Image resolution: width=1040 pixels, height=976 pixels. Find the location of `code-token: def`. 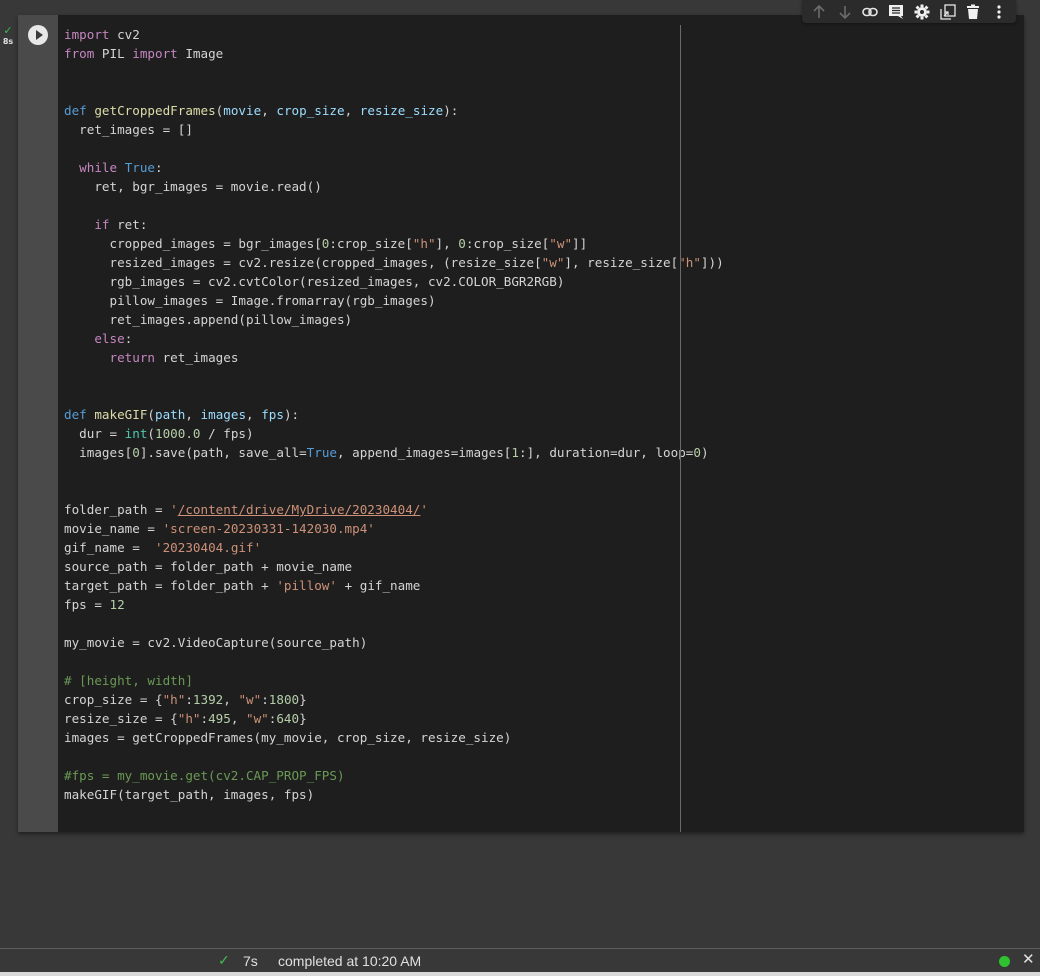

code-token: def is located at coordinates (75, 414).